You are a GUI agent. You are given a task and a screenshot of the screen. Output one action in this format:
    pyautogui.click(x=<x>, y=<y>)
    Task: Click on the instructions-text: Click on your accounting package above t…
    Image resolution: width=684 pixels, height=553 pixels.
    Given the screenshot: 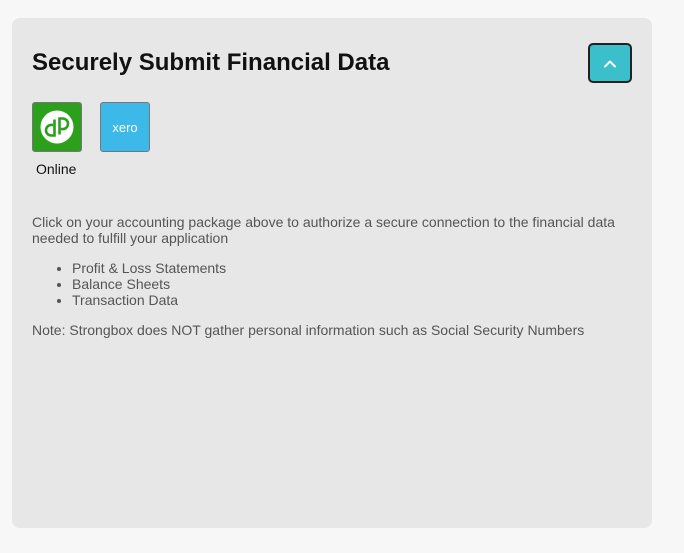 What is the action you would take?
    pyautogui.click(x=323, y=230)
    